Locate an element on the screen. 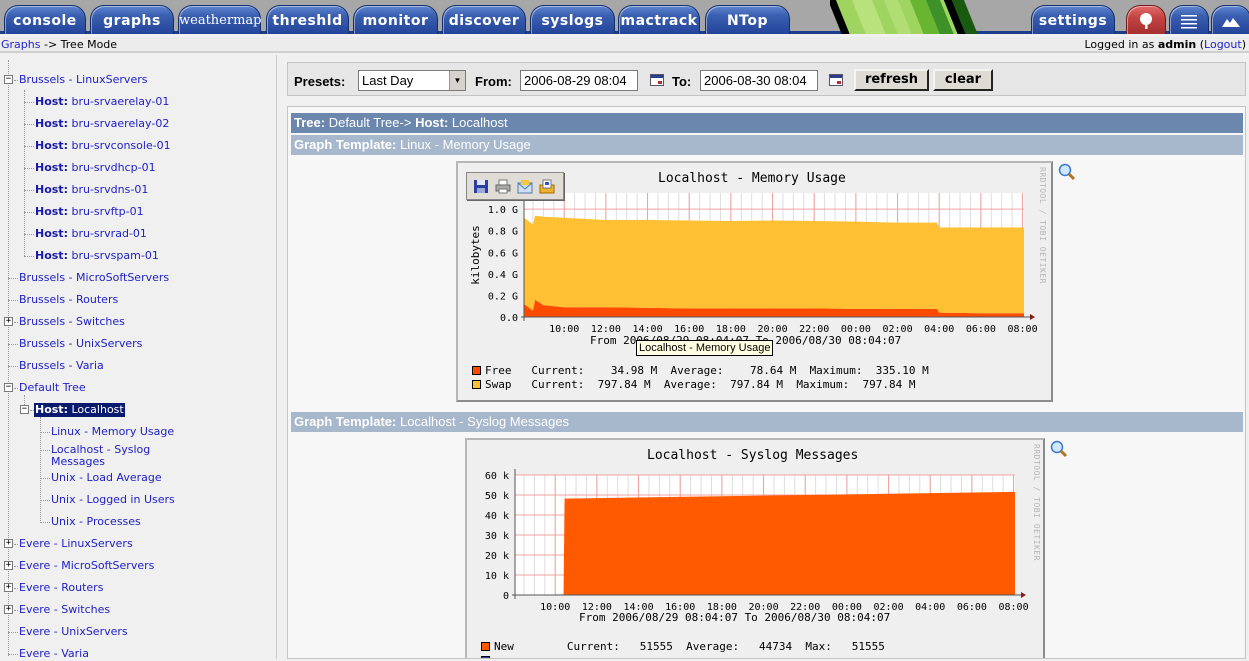 This screenshot has width=1249, height=661. header-logo-art is located at coordinates (930, 17).